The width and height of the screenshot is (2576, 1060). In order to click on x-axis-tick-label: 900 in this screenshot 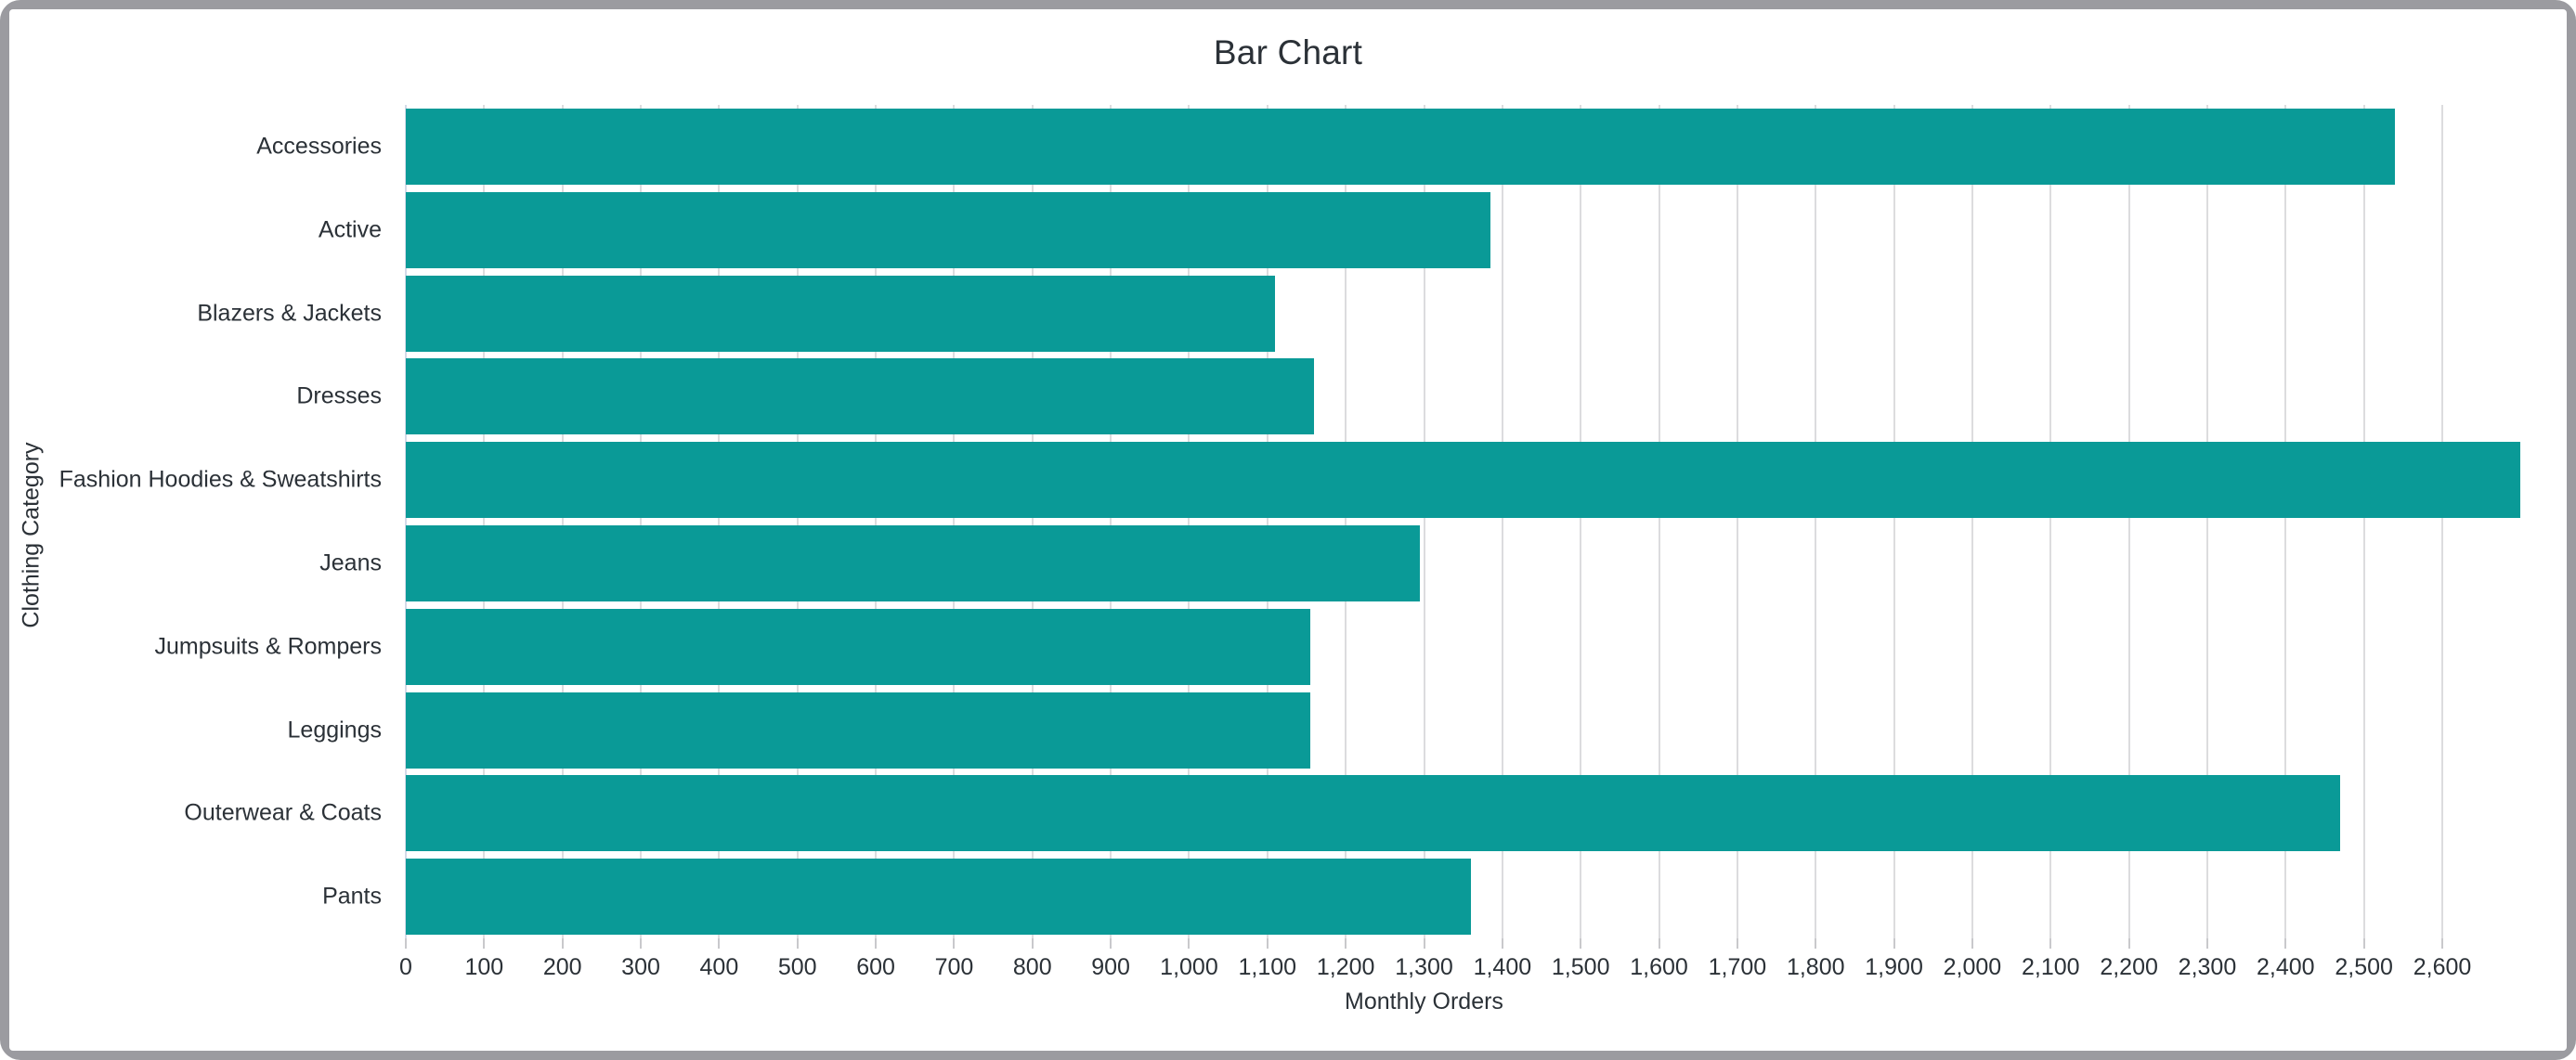, I will do `click(1110, 967)`.